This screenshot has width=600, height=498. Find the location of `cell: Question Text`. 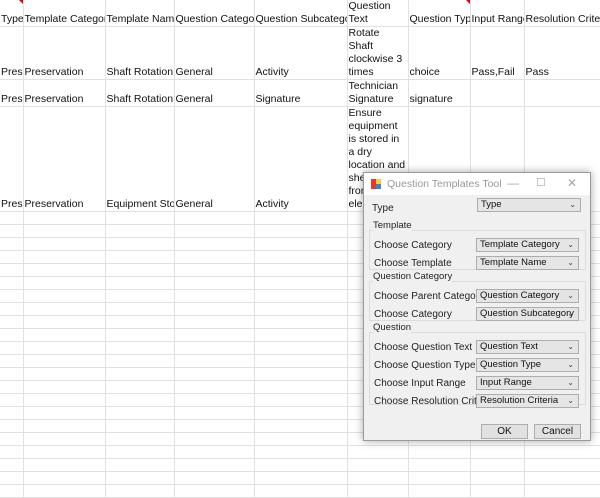

cell: Question Text is located at coordinates (378, 13).